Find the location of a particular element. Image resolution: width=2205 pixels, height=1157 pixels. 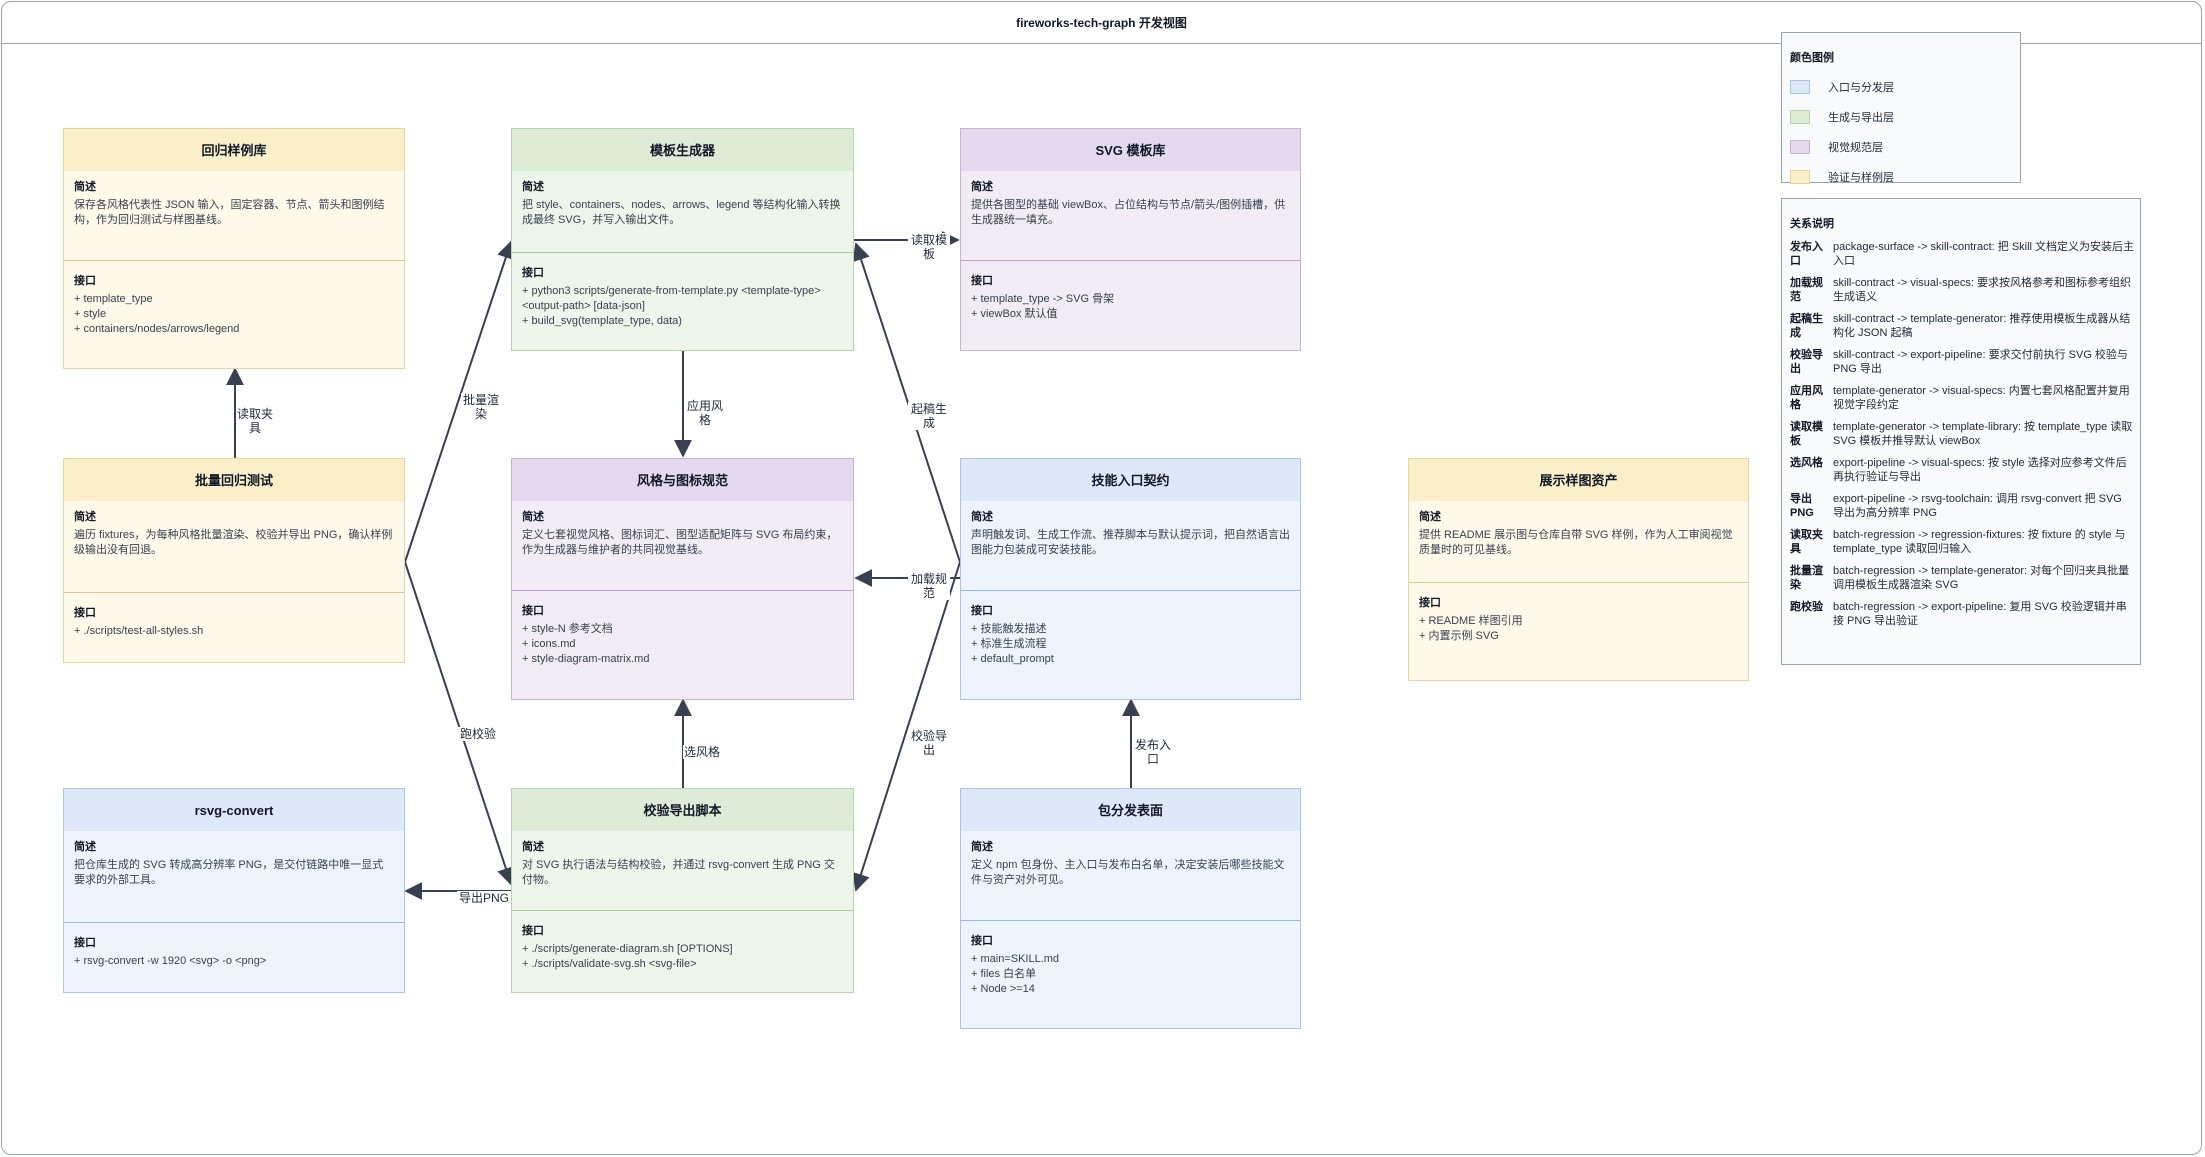

node-title: 模板生成器 is located at coordinates (682, 150).